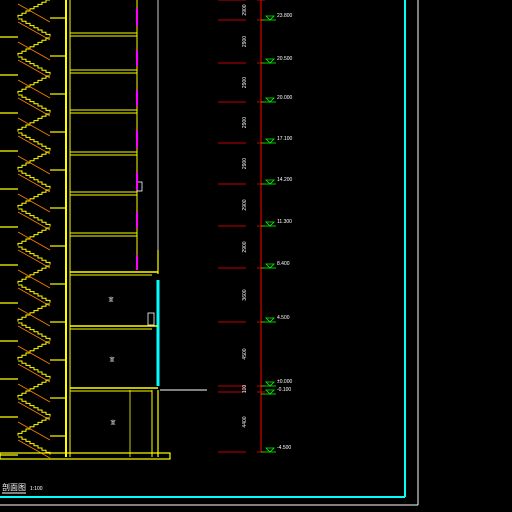 Image resolution: width=512 pixels, height=512 pixels. I want to click on elevation-value: 4.500, so click(283, 318).